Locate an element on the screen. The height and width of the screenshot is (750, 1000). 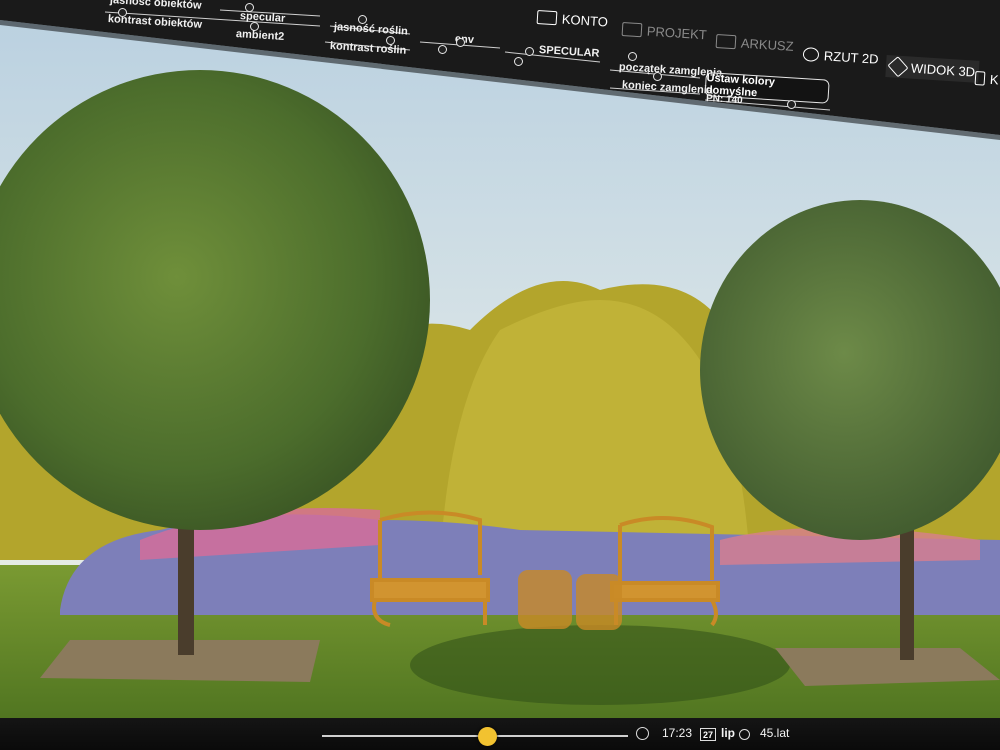
nav-projekt-label: PROJEKT is located at coordinates (677, 32).